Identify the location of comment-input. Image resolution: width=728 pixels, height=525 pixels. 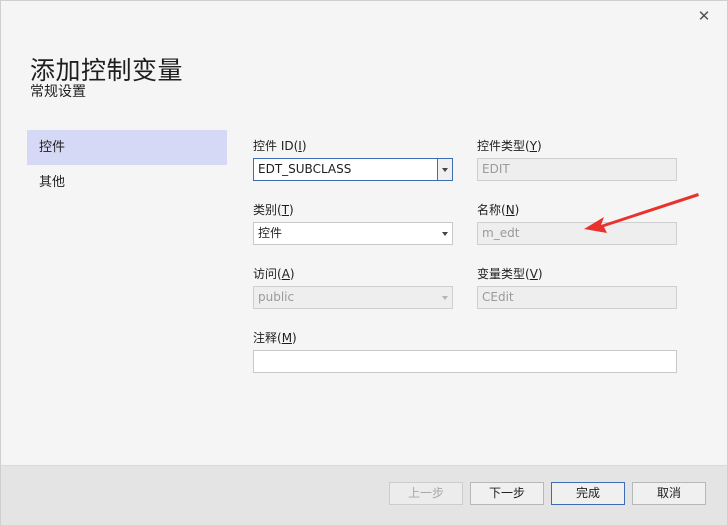
(465, 361).